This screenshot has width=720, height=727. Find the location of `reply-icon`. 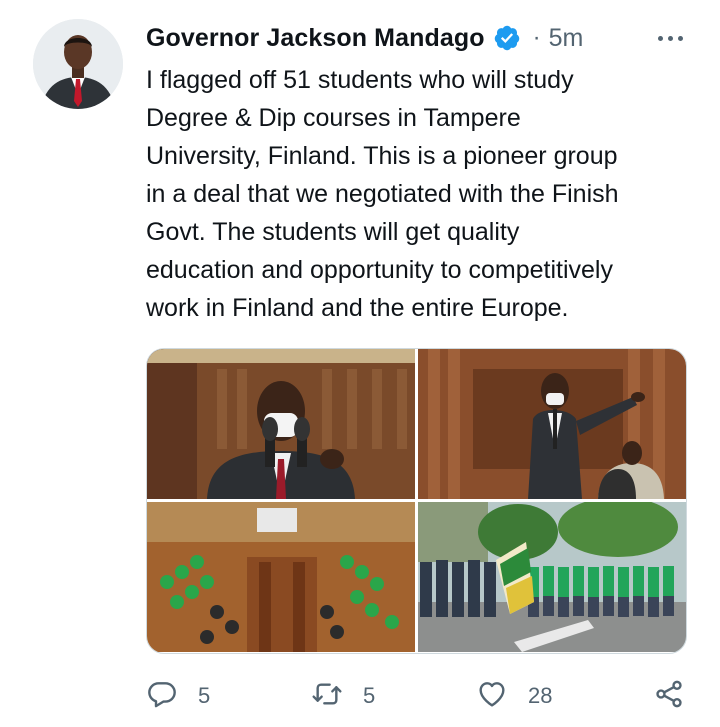

reply-icon is located at coordinates (162, 696).